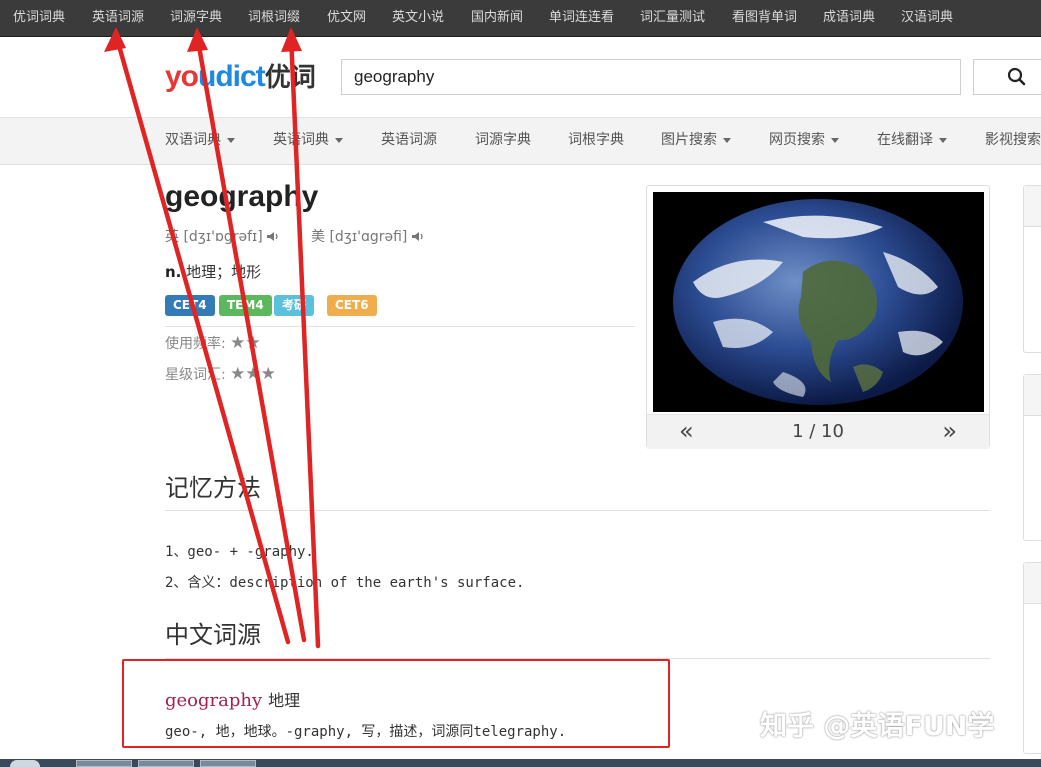 The height and width of the screenshot is (767, 1041). Describe the element at coordinates (25, 763) in the screenshot. I see `start-button` at that location.